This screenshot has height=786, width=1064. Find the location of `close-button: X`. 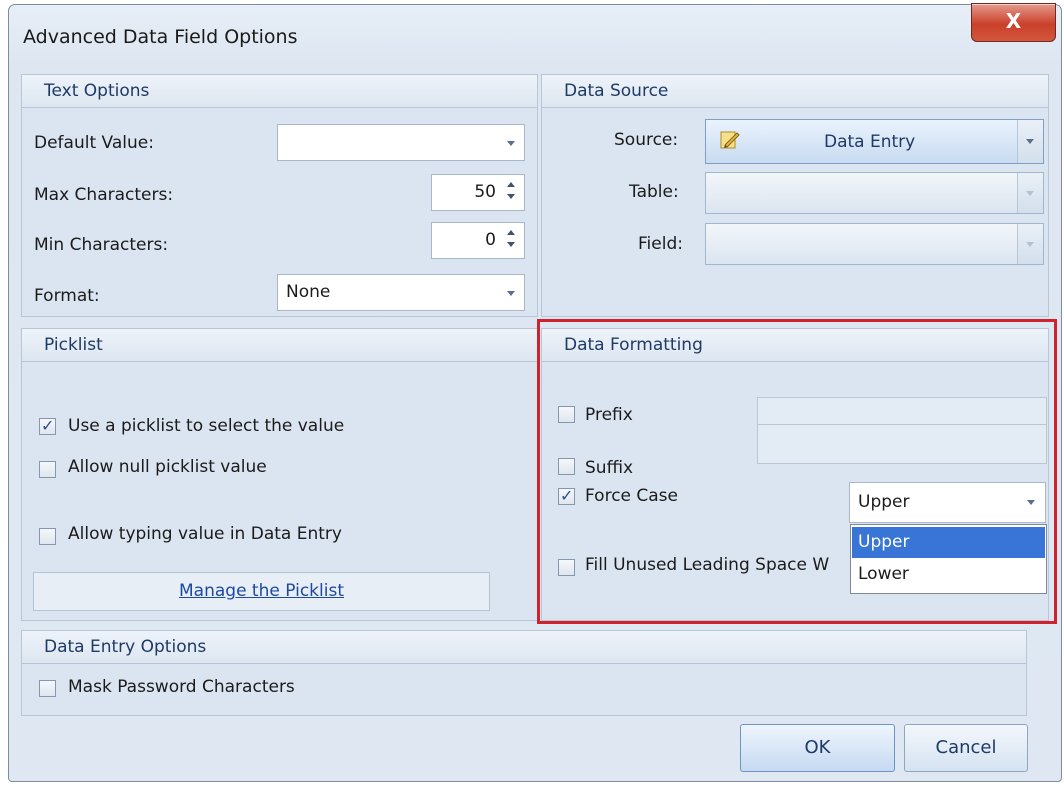

close-button: X is located at coordinates (1013, 22).